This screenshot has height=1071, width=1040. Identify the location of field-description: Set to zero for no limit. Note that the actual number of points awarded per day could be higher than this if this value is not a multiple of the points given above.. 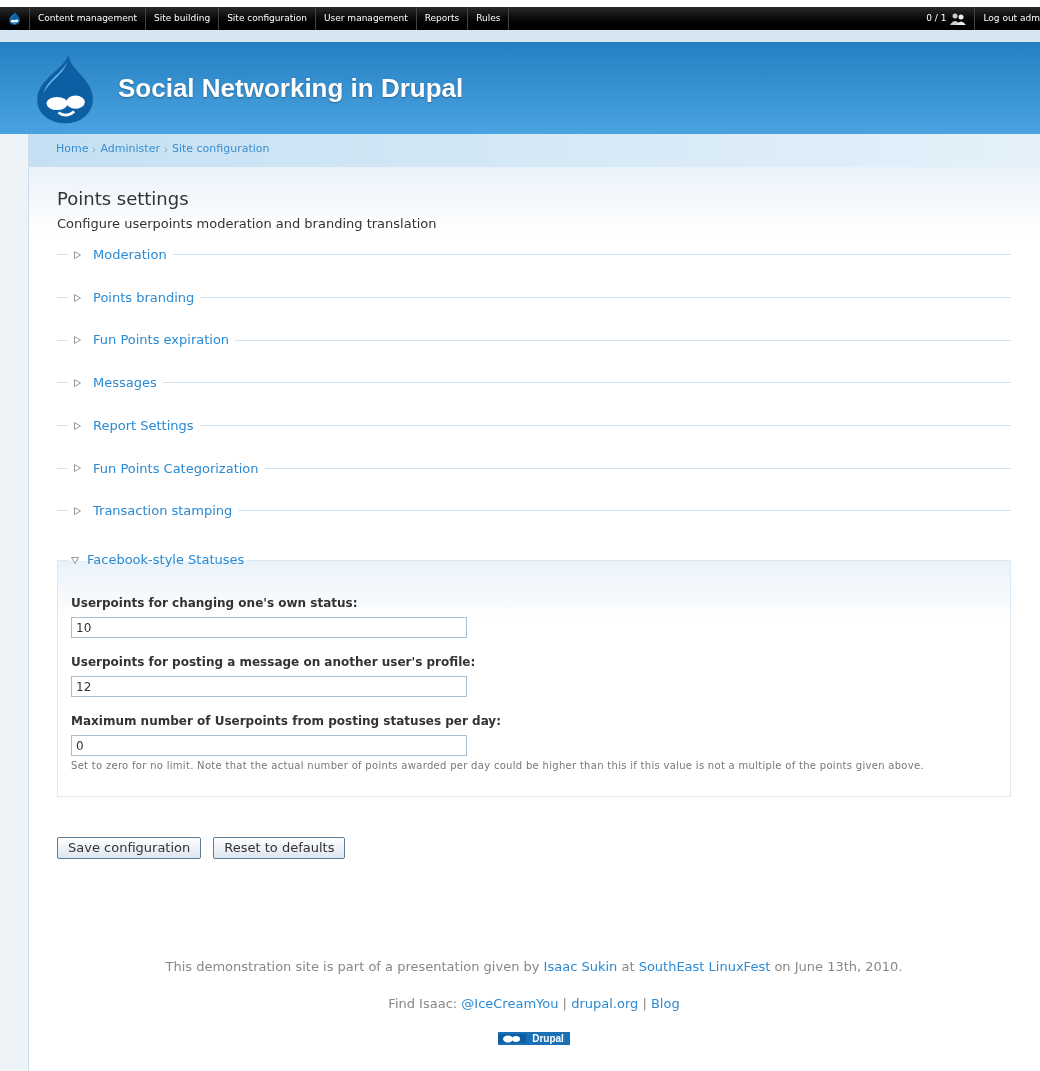
(498, 765).